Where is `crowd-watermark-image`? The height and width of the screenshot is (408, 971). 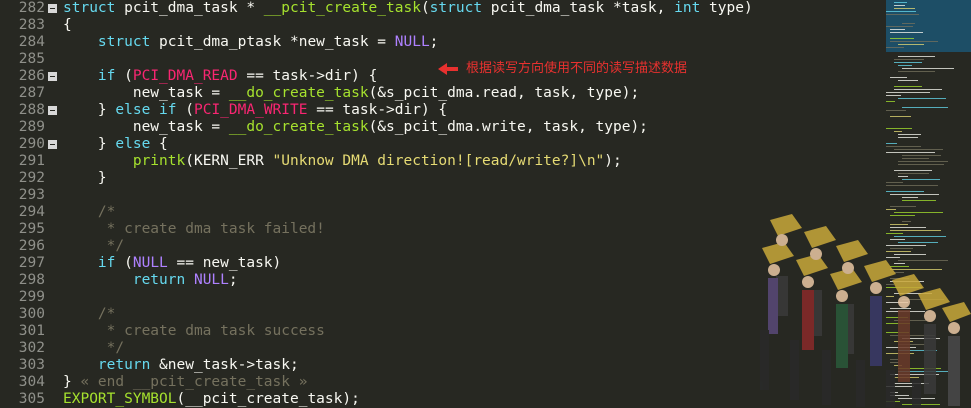 crowd-watermark-image is located at coordinates (865, 310).